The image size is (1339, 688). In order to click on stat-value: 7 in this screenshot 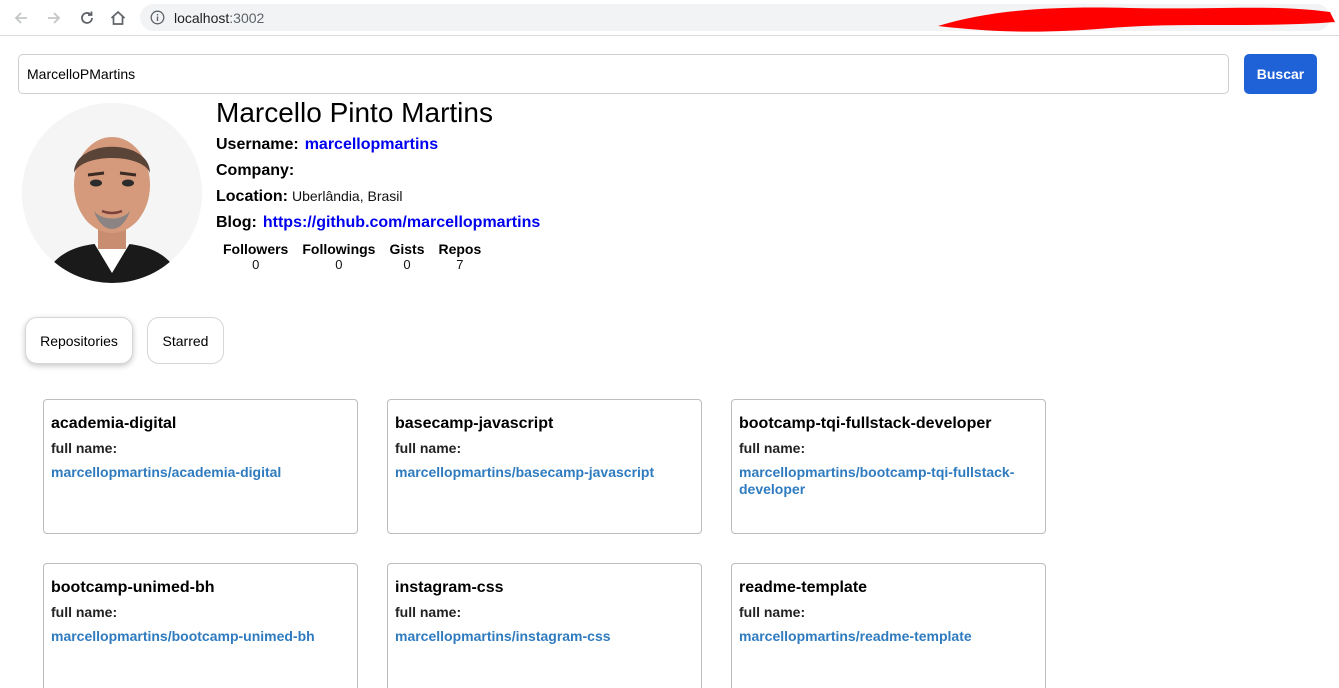, I will do `click(460, 264)`.